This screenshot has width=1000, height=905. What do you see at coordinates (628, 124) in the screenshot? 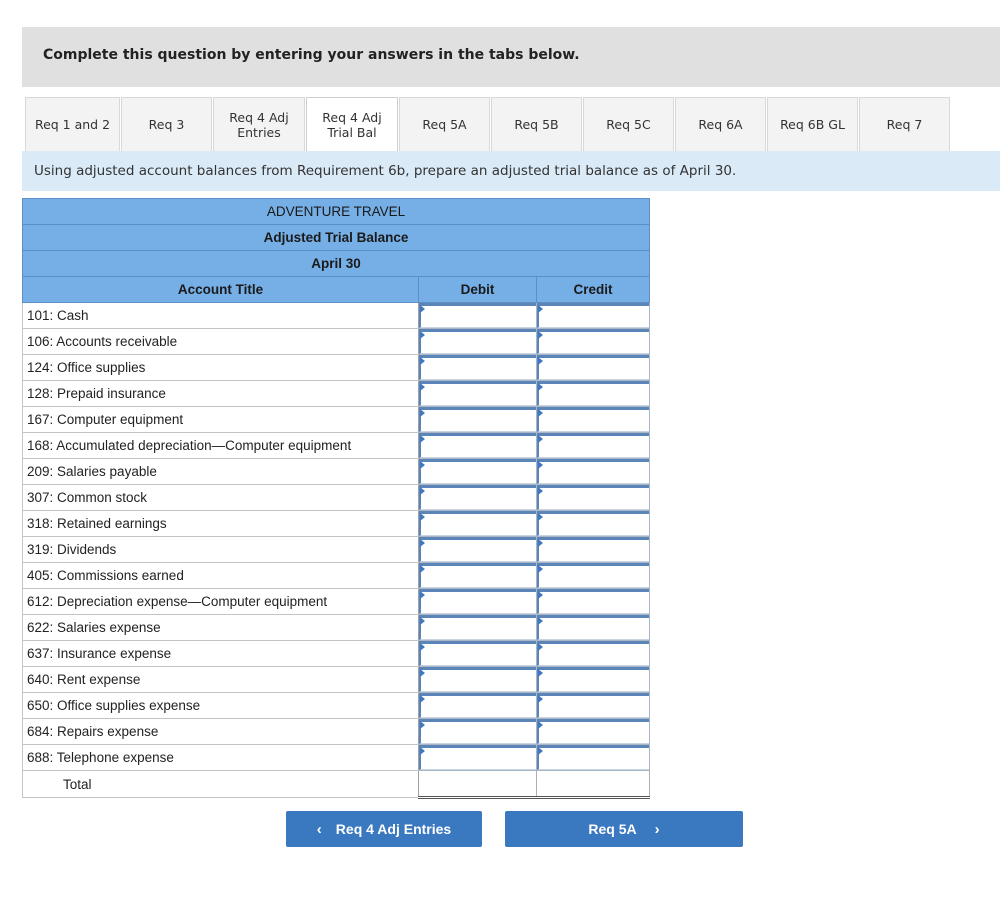
I see `tab-req-5c: Req 5C` at bounding box center [628, 124].